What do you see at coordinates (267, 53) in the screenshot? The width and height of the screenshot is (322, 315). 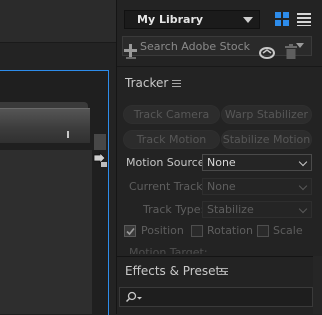 I see `sync-icon` at bounding box center [267, 53].